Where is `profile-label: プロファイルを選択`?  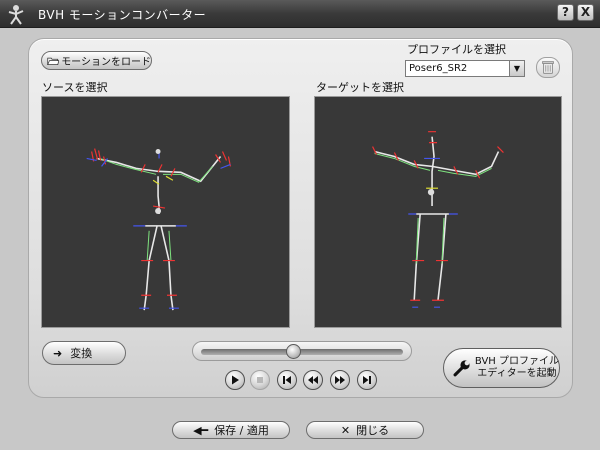
profile-label: プロファイルを選択 is located at coordinates (456, 49).